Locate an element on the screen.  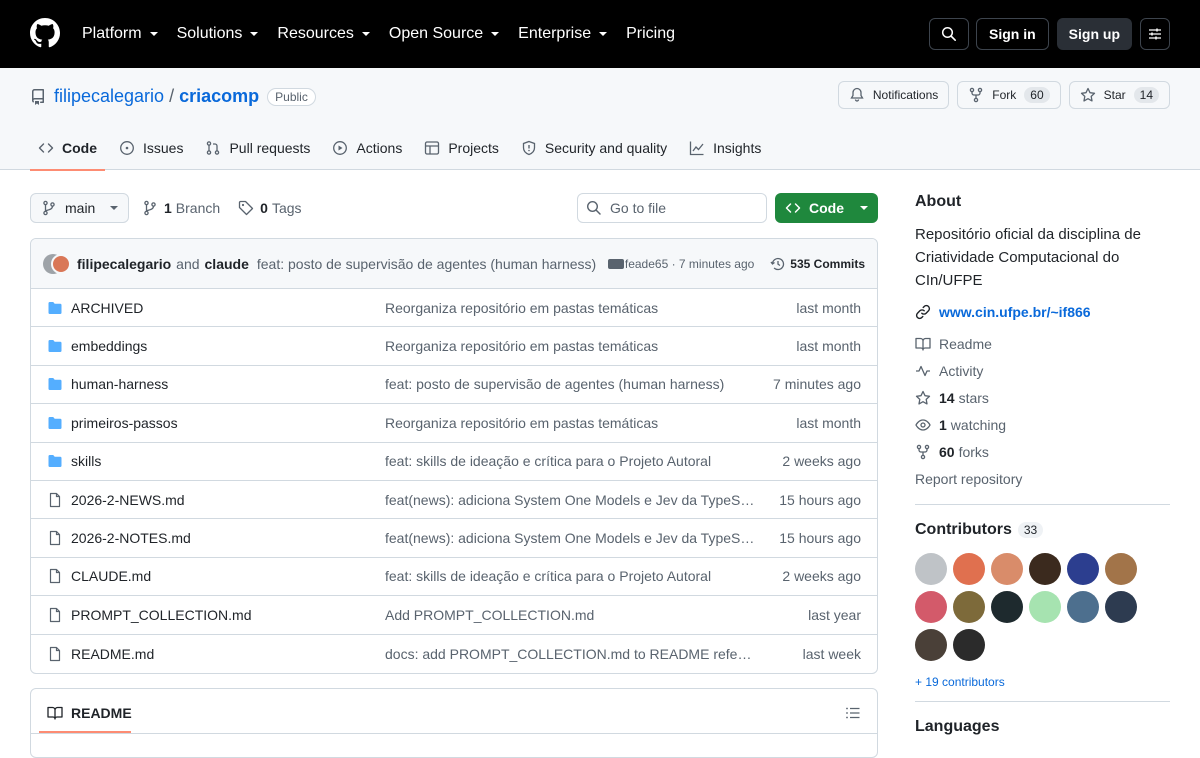
file-name: 2026-2-NEWS.md is located at coordinates (228, 500).